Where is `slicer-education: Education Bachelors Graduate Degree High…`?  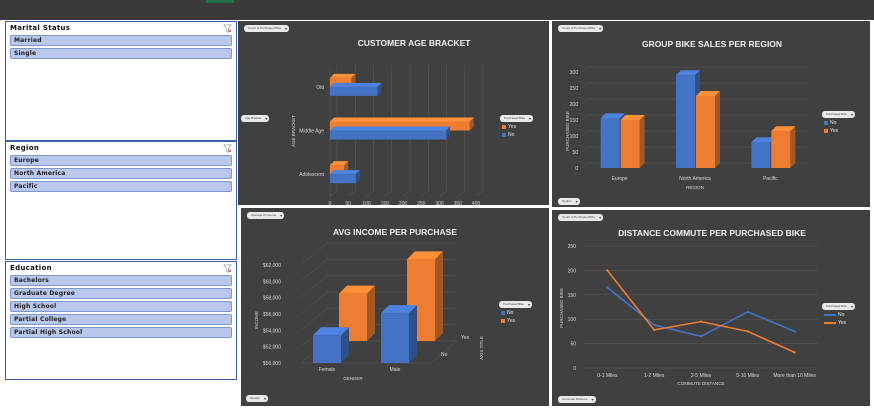 slicer-education: Education Bachelors Graduate Degree High… is located at coordinates (121, 320).